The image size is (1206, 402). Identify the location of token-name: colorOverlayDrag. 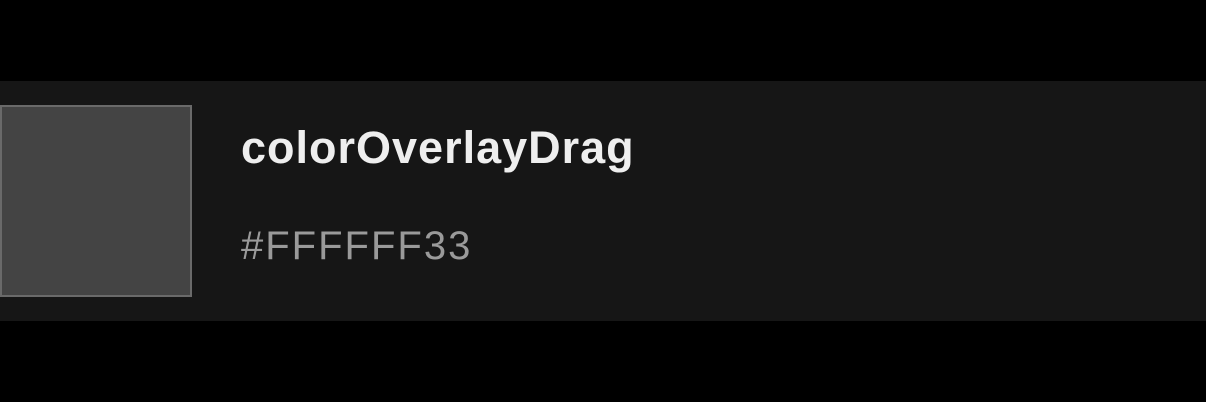
(438, 147).